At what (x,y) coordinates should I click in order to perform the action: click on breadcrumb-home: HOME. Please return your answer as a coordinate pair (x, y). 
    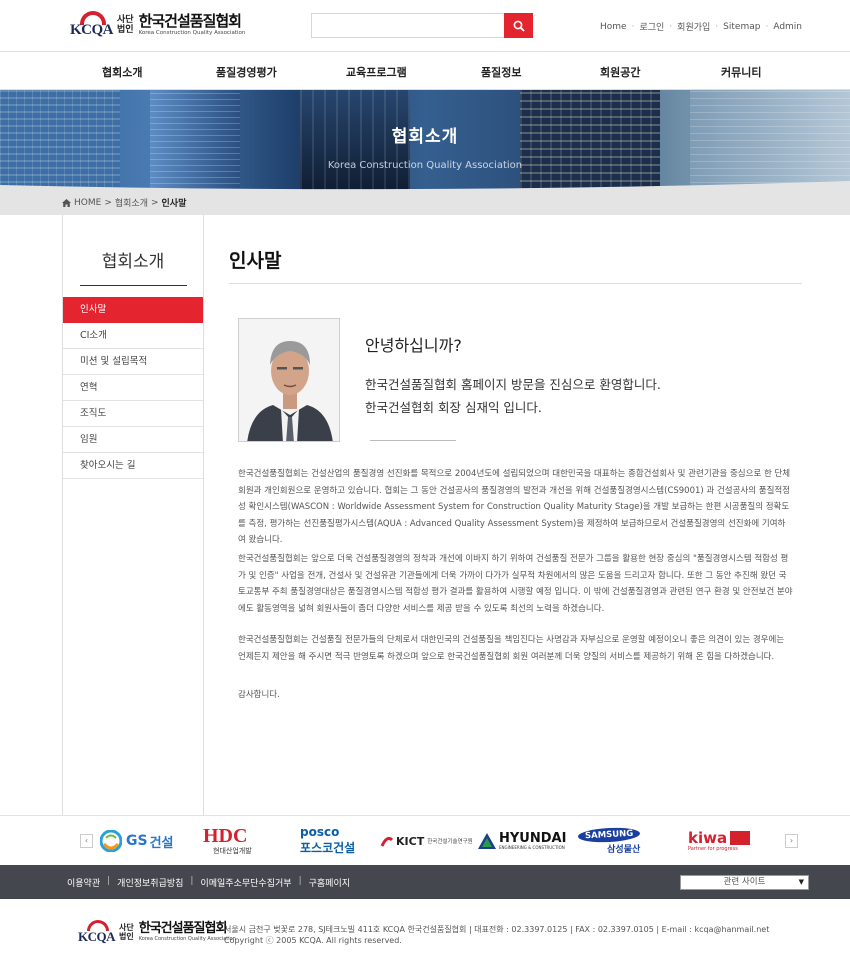
    Looking at the image, I should click on (87, 203).